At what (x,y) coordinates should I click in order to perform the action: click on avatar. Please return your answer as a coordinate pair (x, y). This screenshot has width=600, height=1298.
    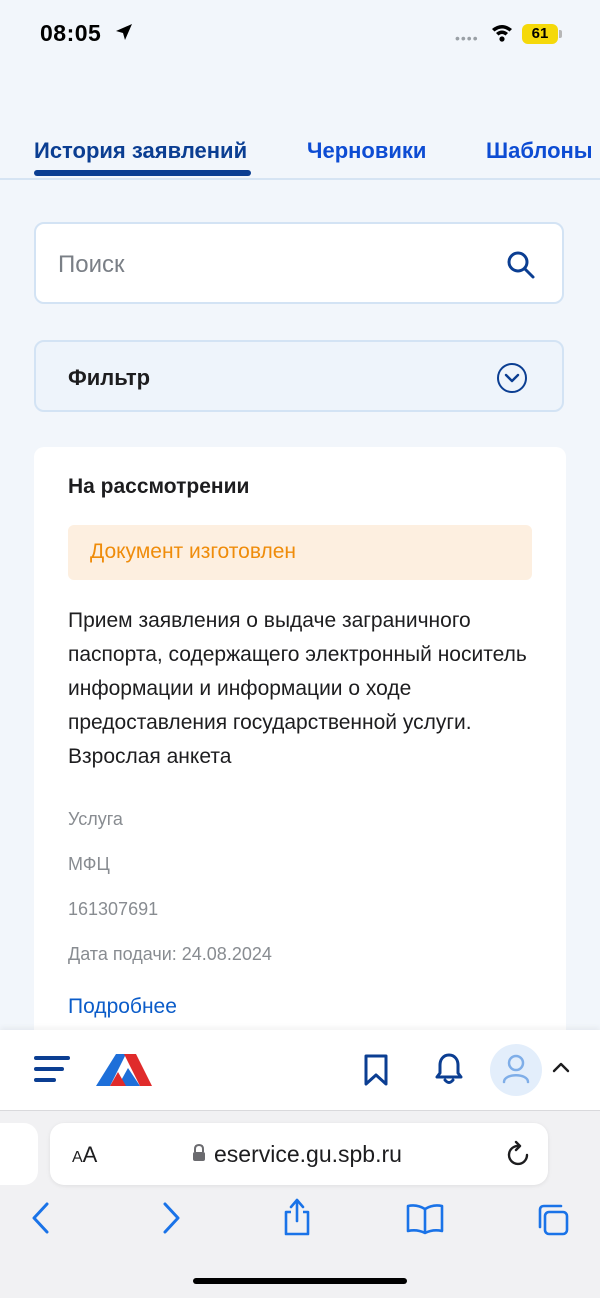
    Looking at the image, I should click on (516, 1070).